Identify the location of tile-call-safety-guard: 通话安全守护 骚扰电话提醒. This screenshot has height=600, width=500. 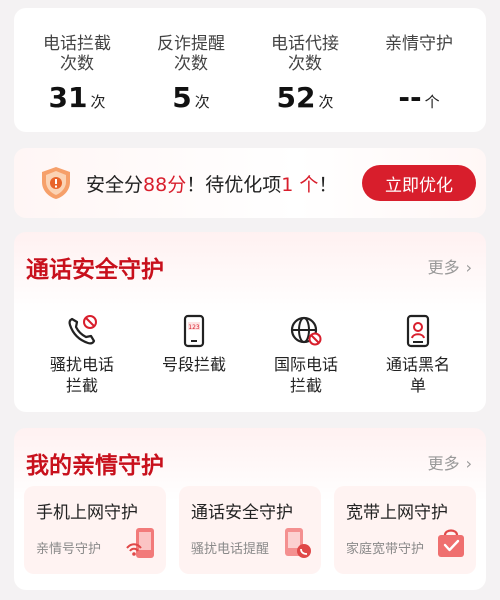
(250, 530).